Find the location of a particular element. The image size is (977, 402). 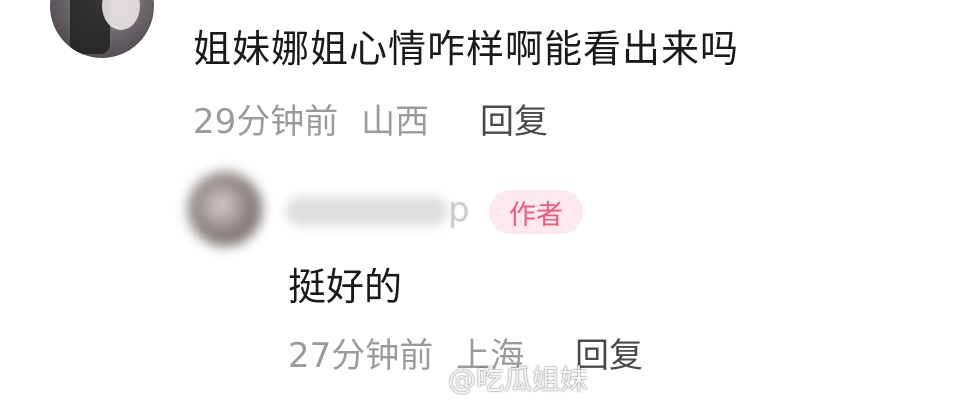

author-badge: 作者 is located at coordinates (536, 212).